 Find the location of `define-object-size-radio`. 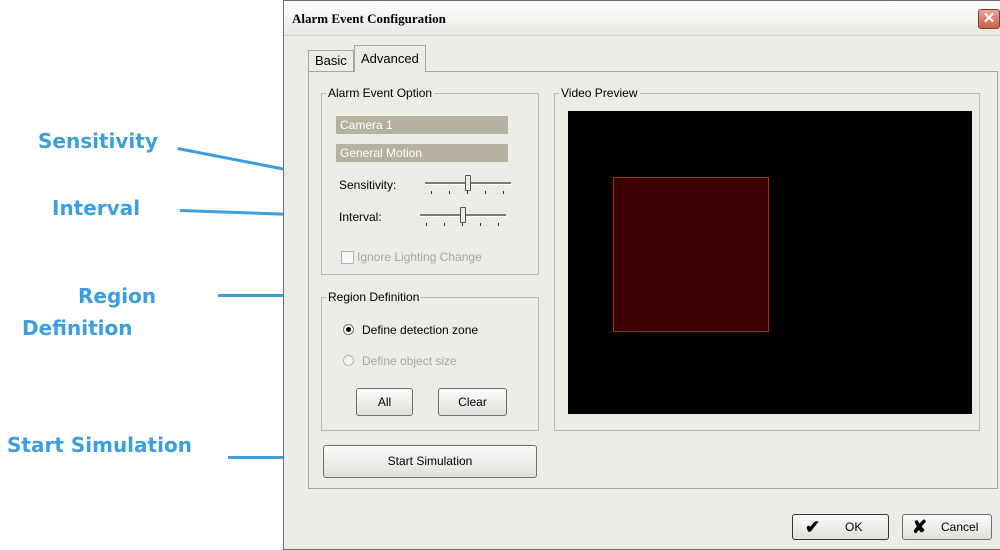

define-object-size-radio is located at coordinates (348, 360).